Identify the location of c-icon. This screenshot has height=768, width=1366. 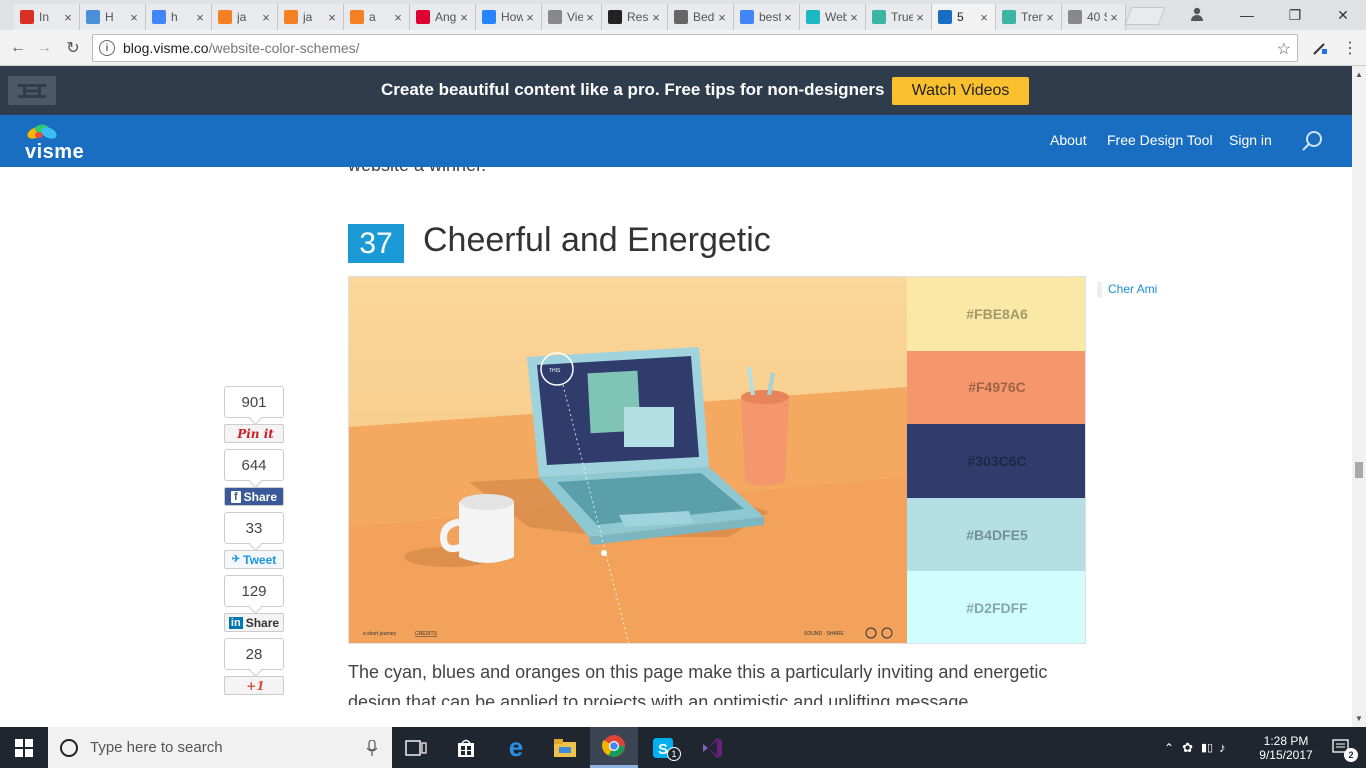
(813, 17).